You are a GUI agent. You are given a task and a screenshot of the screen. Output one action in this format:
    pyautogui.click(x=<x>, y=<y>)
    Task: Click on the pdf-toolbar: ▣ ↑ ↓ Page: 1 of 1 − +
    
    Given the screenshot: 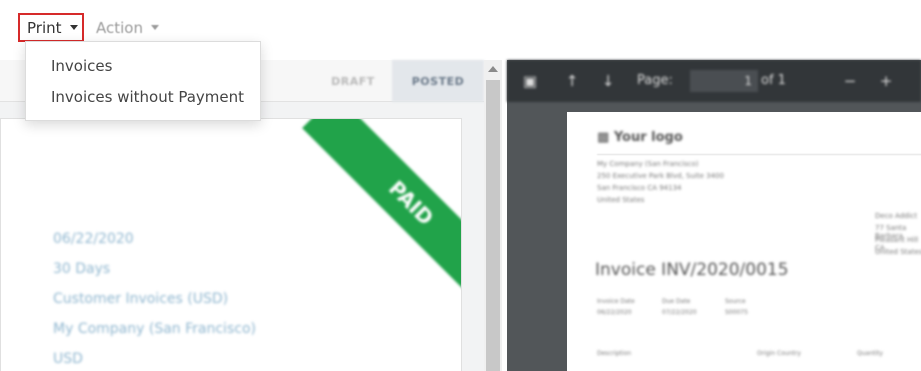 What is the action you would take?
    pyautogui.click(x=714, y=81)
    